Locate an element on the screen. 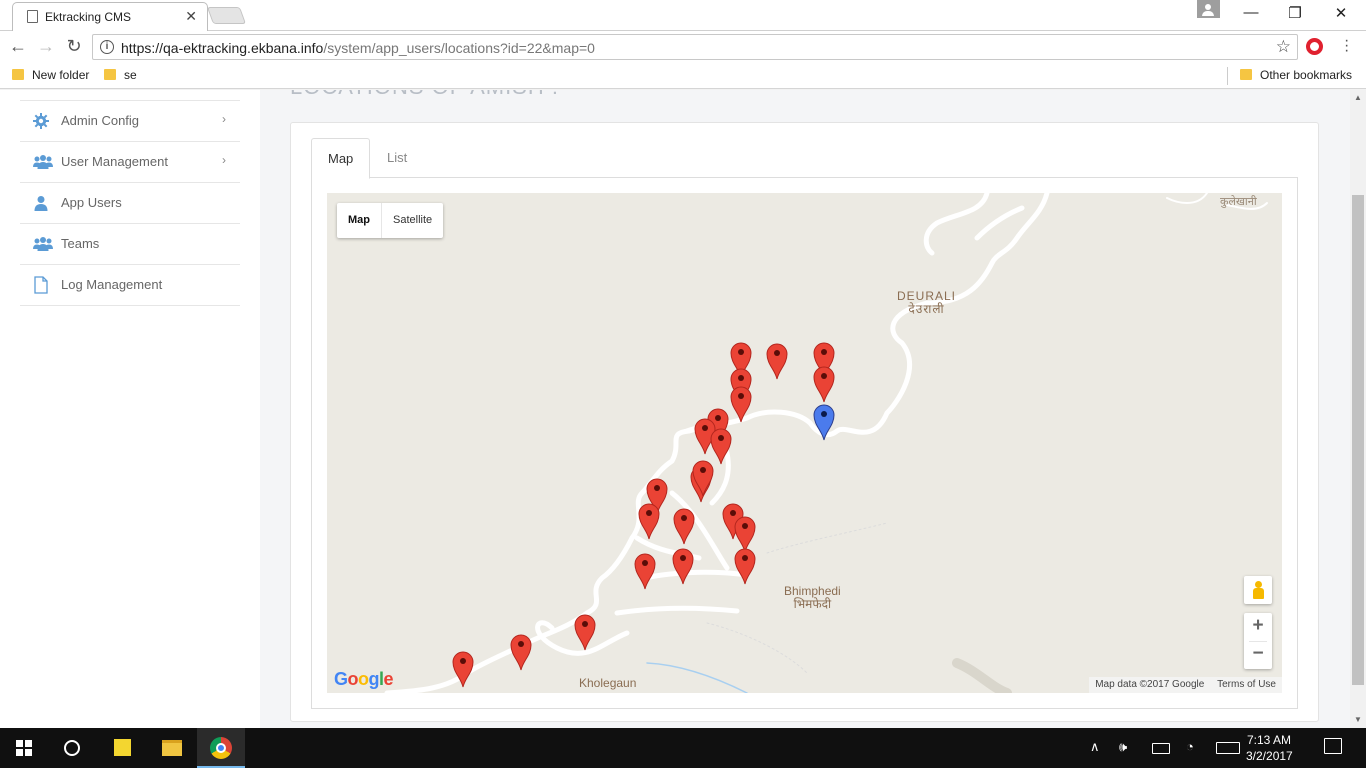  scrollbar-thumb is located at coordinates (1358, 440).